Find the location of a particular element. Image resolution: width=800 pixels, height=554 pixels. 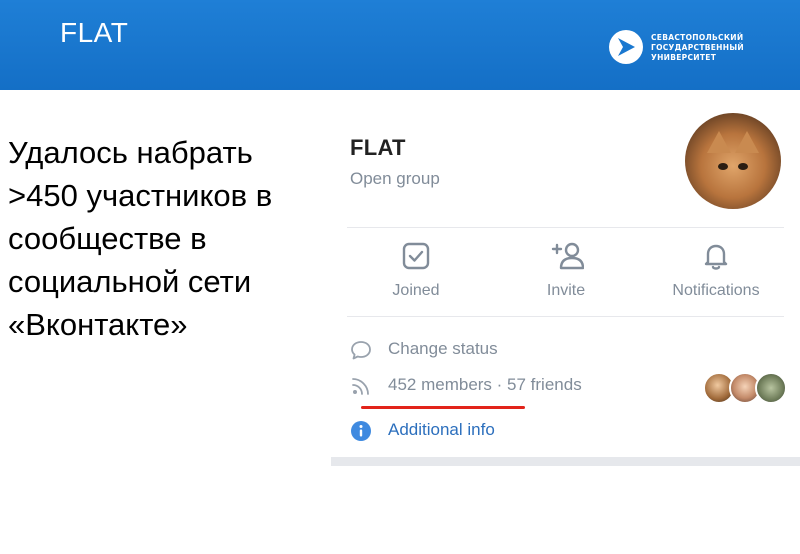

additional-info-label: Additional info is located at coordinates (441, 429).